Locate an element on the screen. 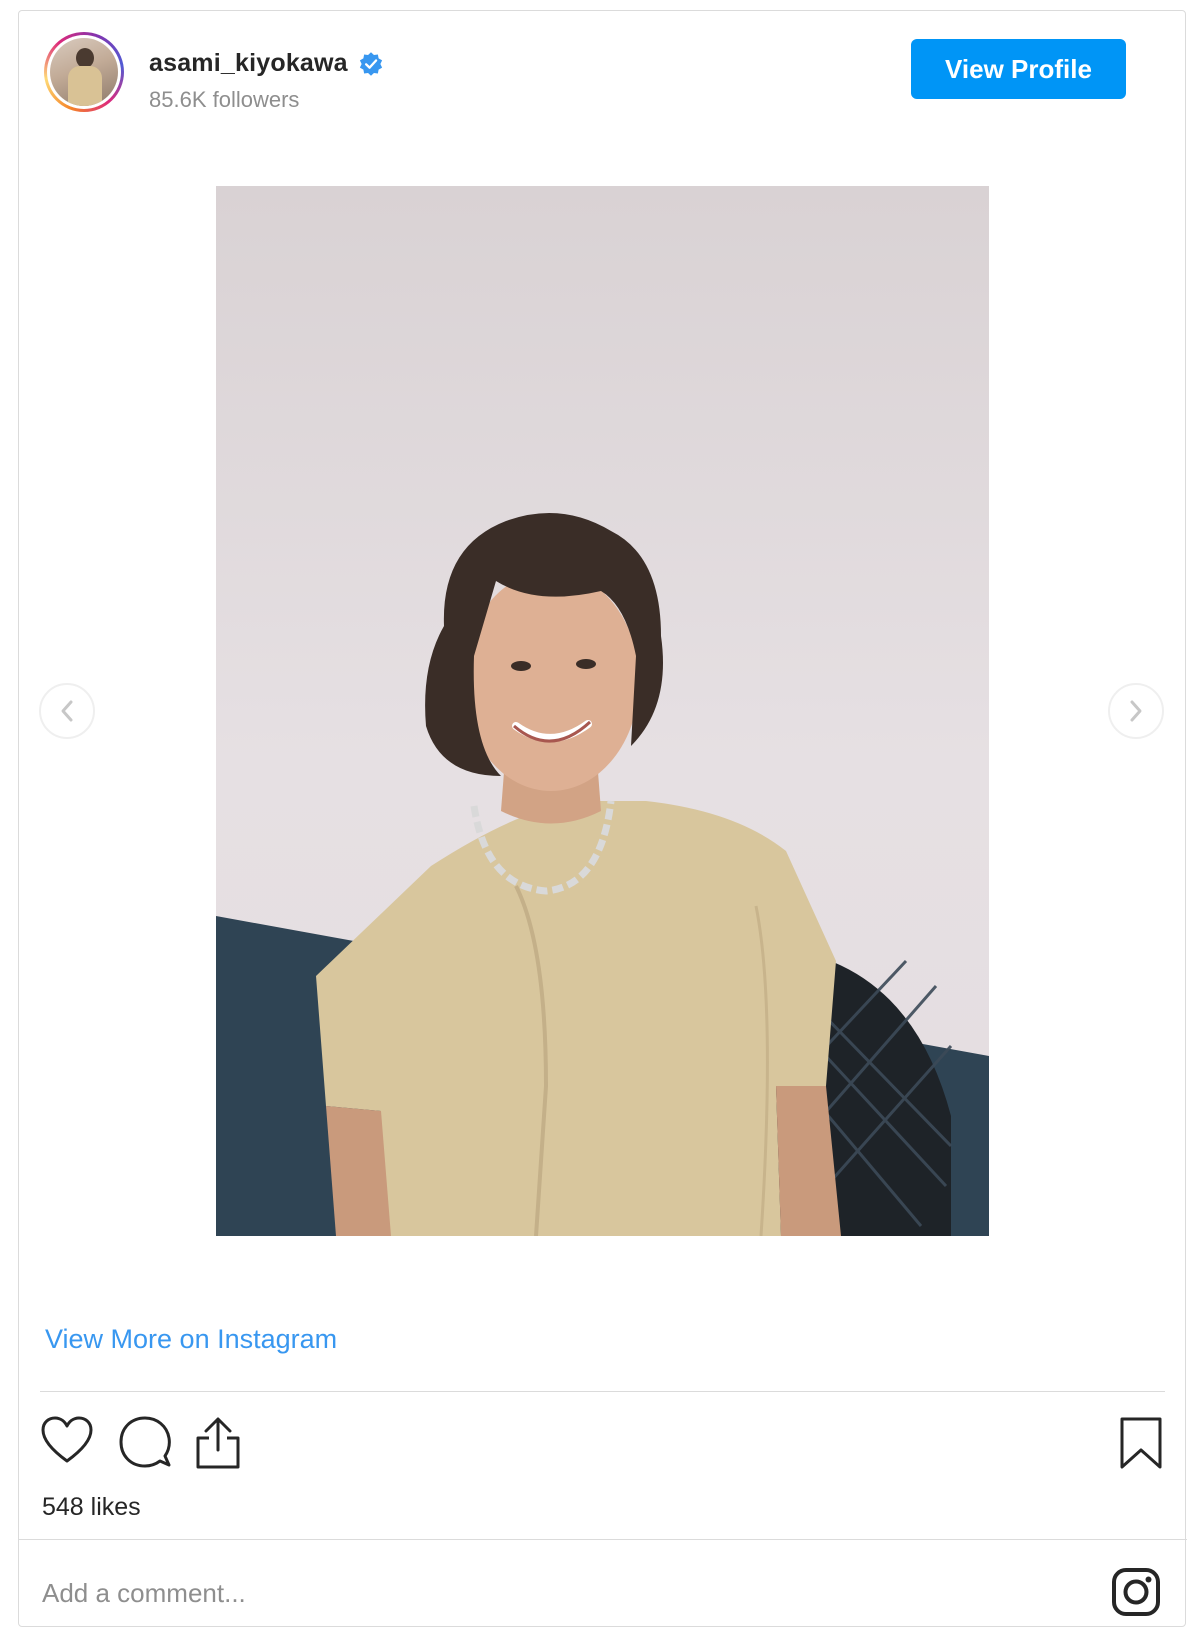  instagram-logo-icon is located at coordinates (1136, 1592).